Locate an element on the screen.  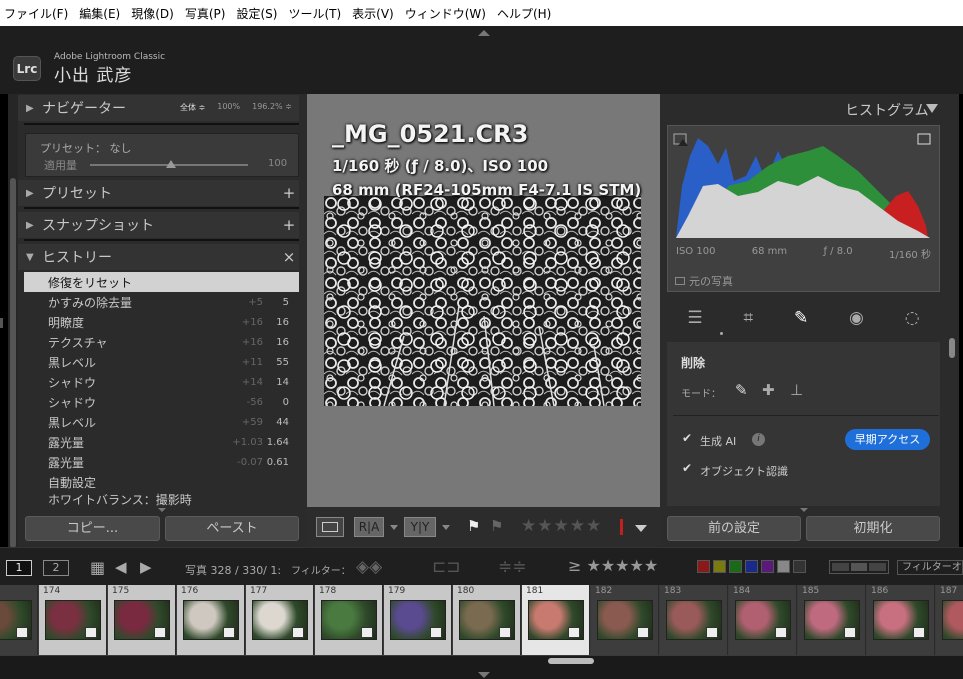
color-label-icon is located at coordinates (621, 527).